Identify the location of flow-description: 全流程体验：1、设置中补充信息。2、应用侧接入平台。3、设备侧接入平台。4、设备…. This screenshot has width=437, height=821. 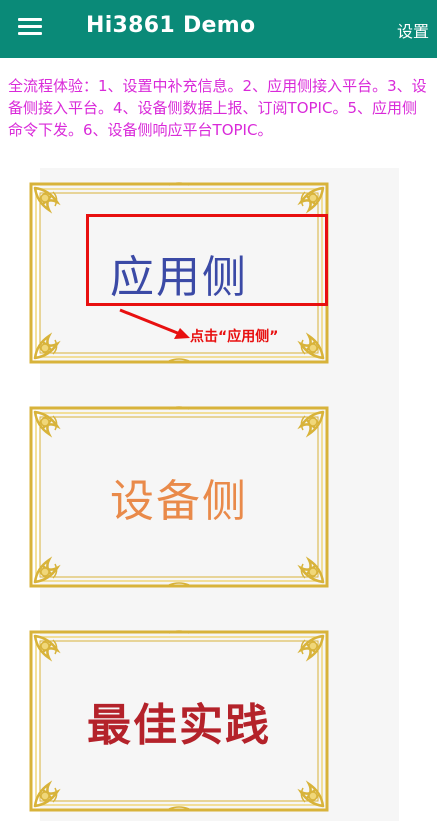
(217, 108).